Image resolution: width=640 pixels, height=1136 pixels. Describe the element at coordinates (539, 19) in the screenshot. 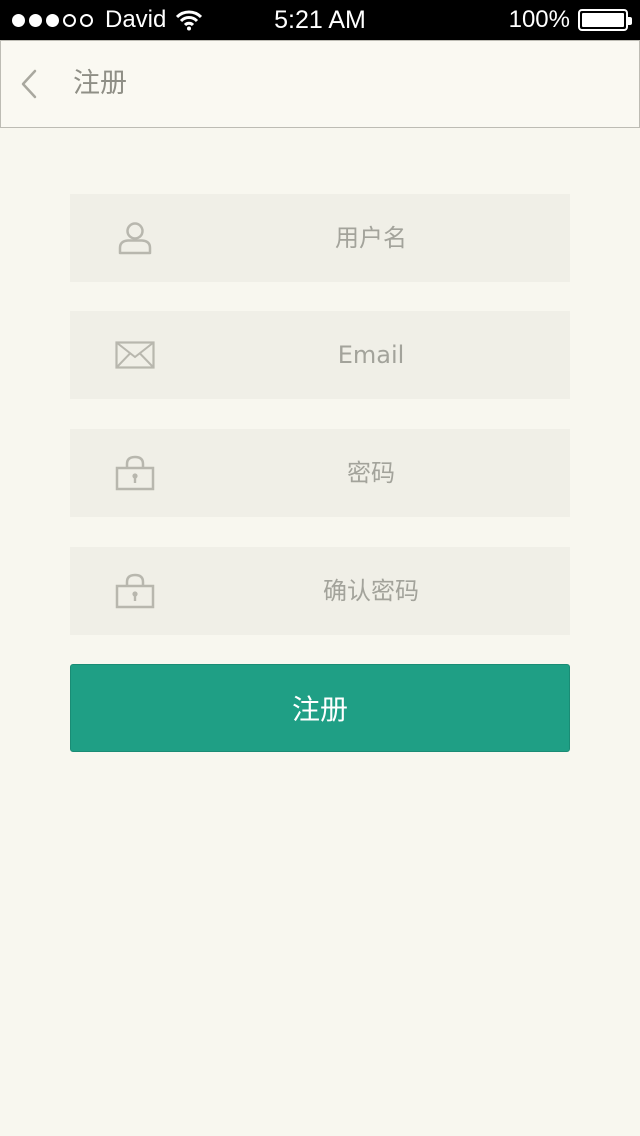

I see `battery-percent: 100%` at that location.